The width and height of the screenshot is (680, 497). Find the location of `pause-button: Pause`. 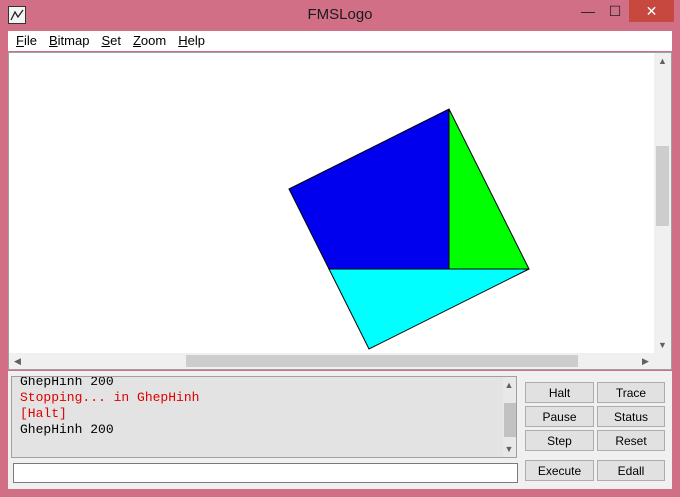

pause-button: Pause is located at coordinates (559, 416).